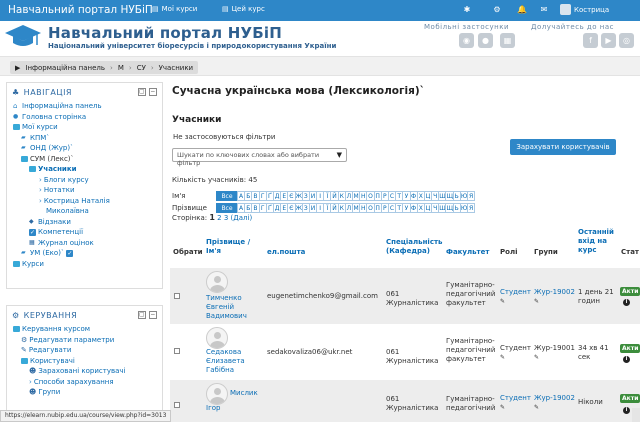 This screenshot has height=422, width=640. Describe the element at coordinates (414, 251) in the screenshot. I see `col-specialty-line2: (Кафедра)` at that location.